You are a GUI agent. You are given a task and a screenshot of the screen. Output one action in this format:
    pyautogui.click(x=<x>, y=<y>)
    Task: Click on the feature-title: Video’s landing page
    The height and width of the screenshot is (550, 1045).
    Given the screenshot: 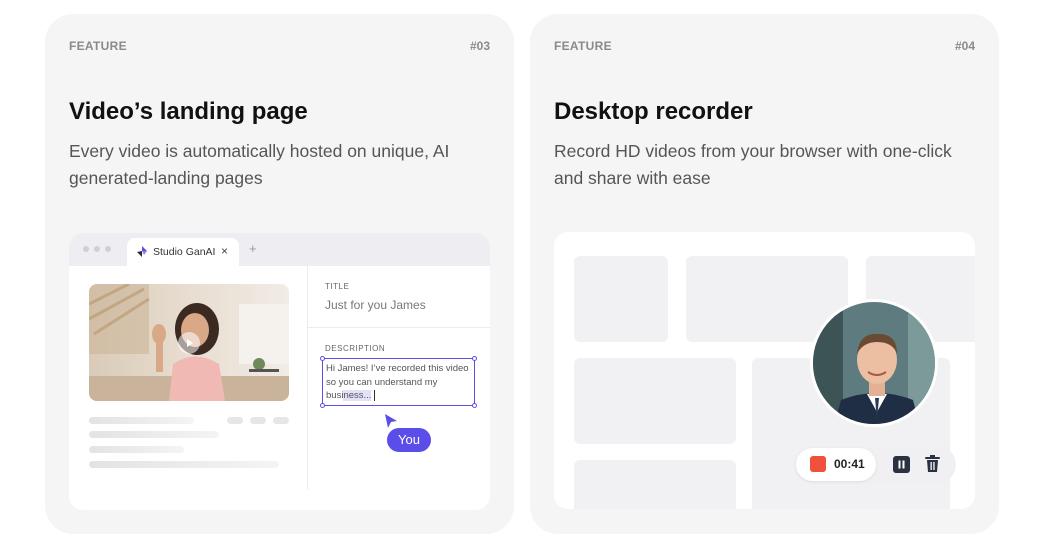 What is the action you would take?
    pyautogui.click(x=188, y=111)
    